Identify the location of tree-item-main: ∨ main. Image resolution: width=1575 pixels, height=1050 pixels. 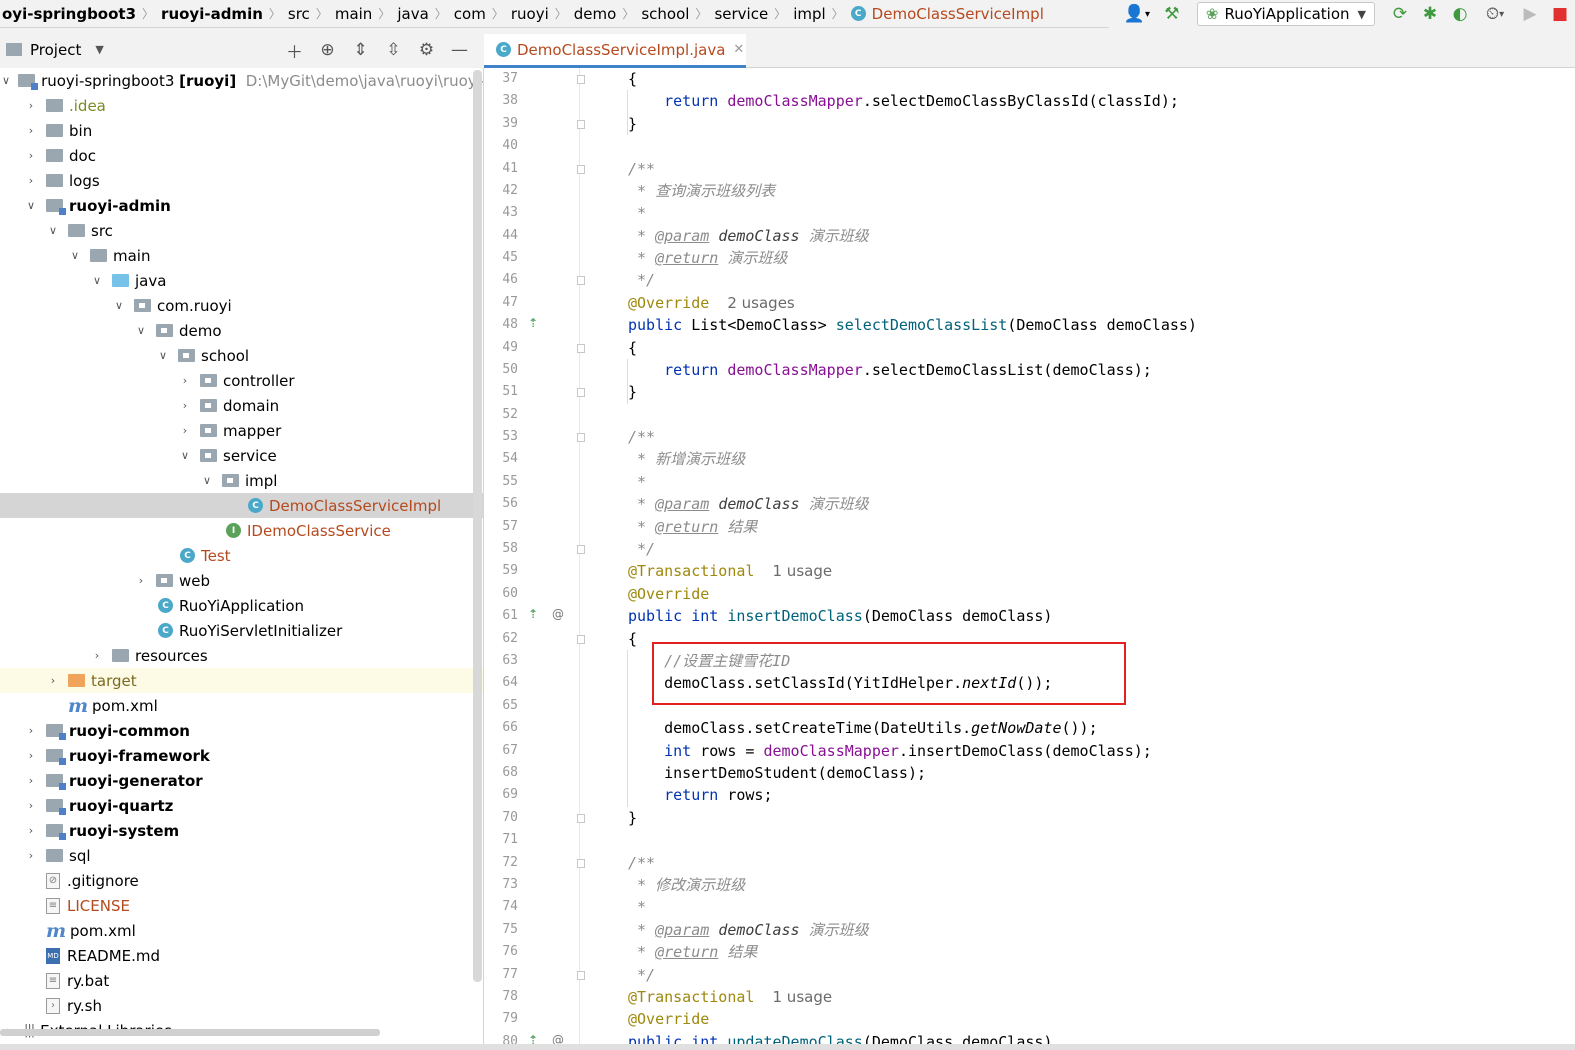
(241, 255).